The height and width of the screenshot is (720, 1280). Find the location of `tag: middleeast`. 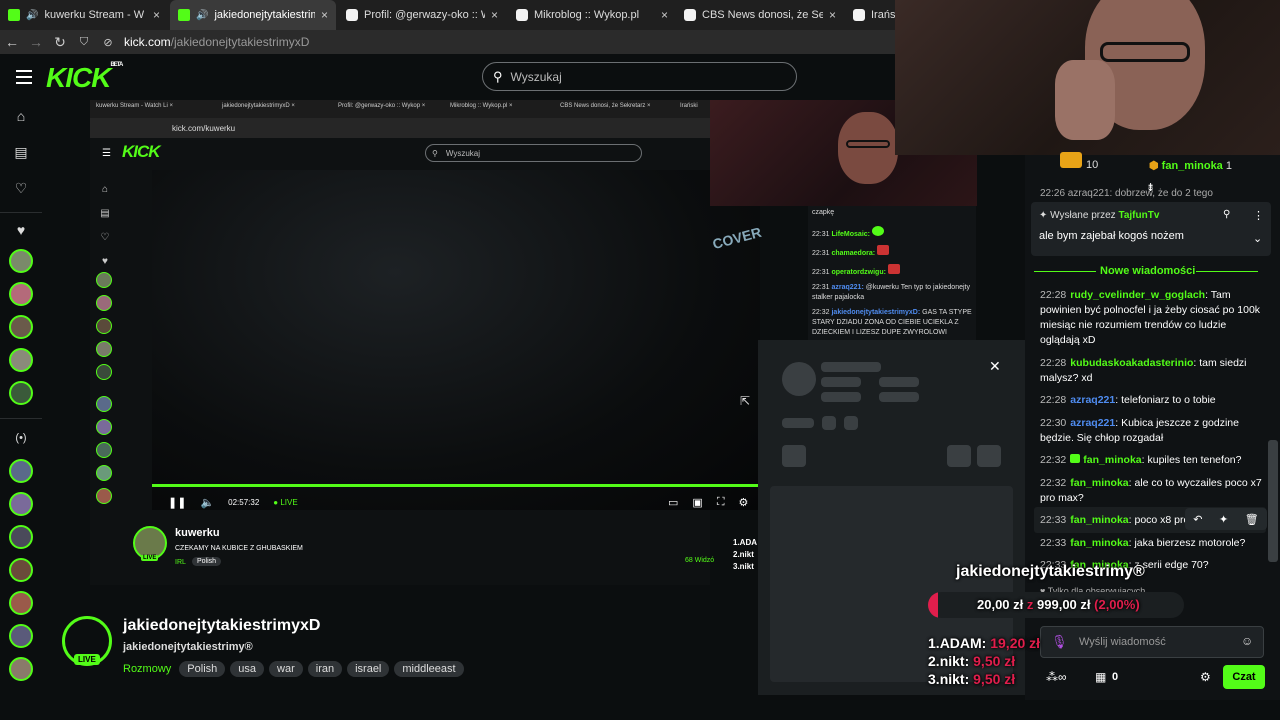

tag: middleeast is located at coordinates (429, 669).